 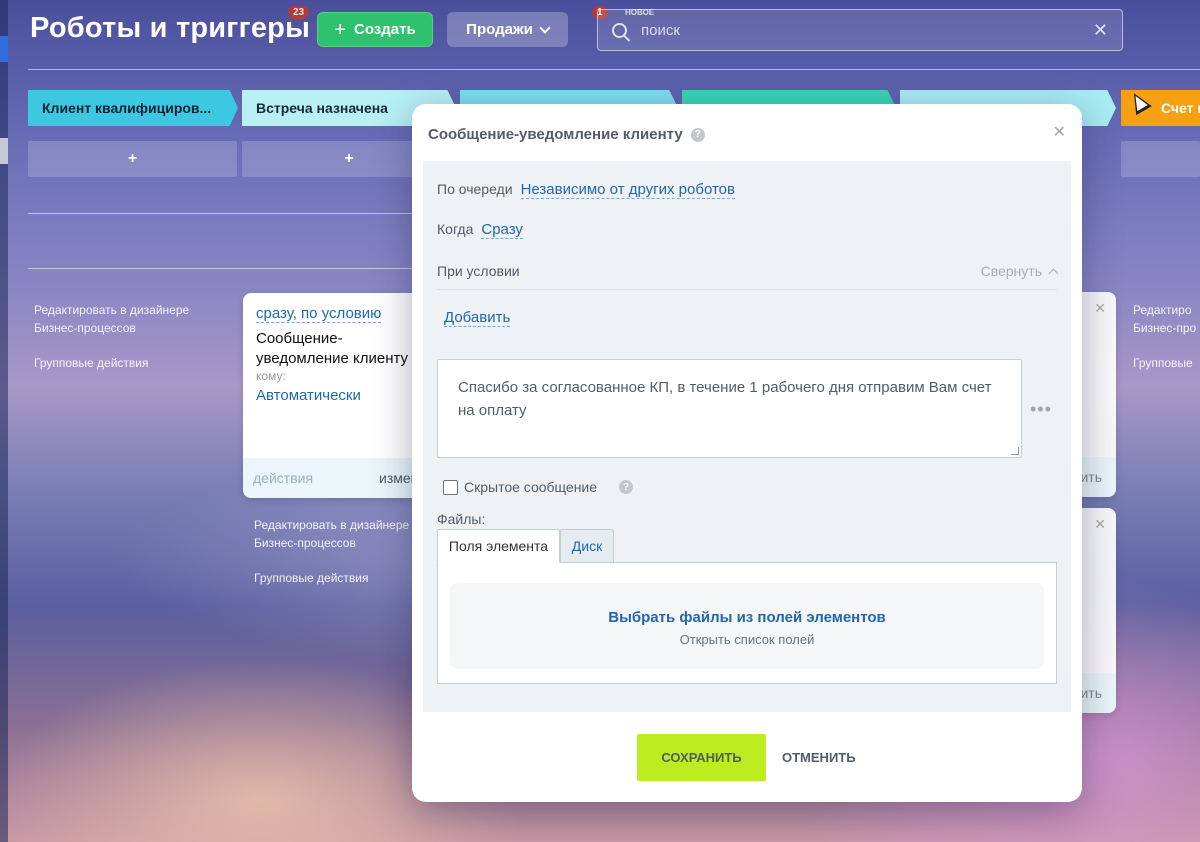 I want to click on collapse-toggle: Свернуть, so click(x=1019, y=271).